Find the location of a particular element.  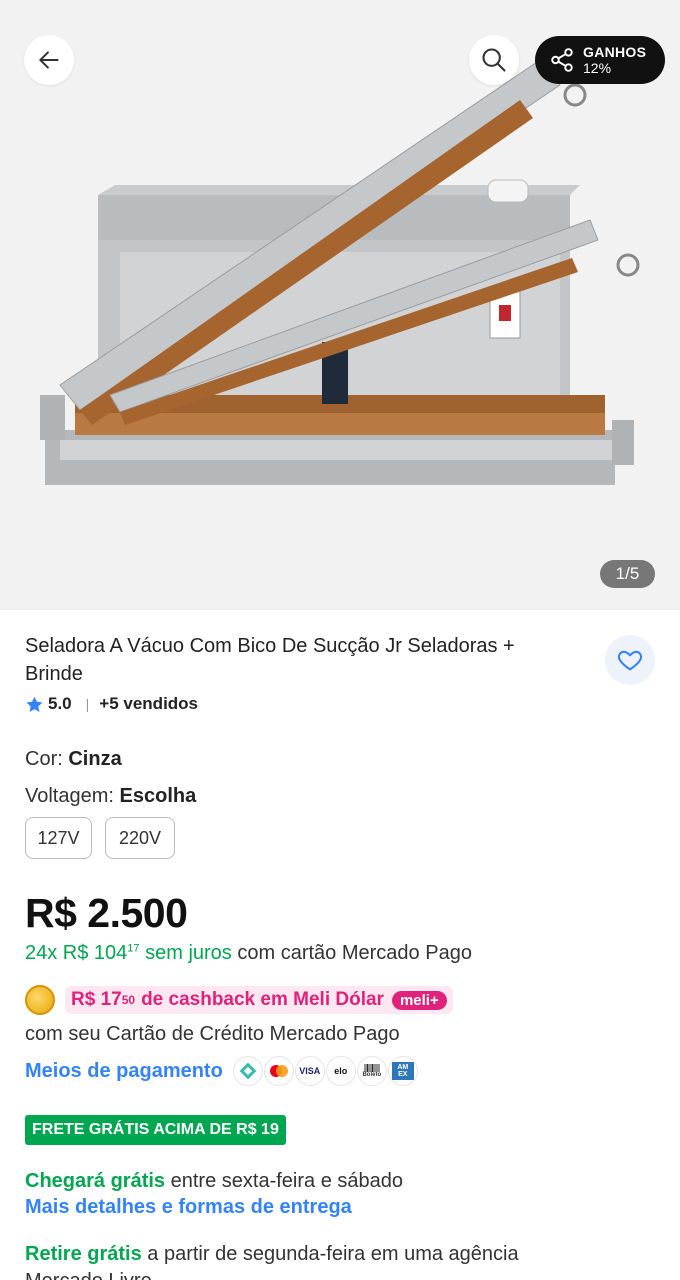

color-attribute: Cor: Cinza is located at coordinates (73, 759).